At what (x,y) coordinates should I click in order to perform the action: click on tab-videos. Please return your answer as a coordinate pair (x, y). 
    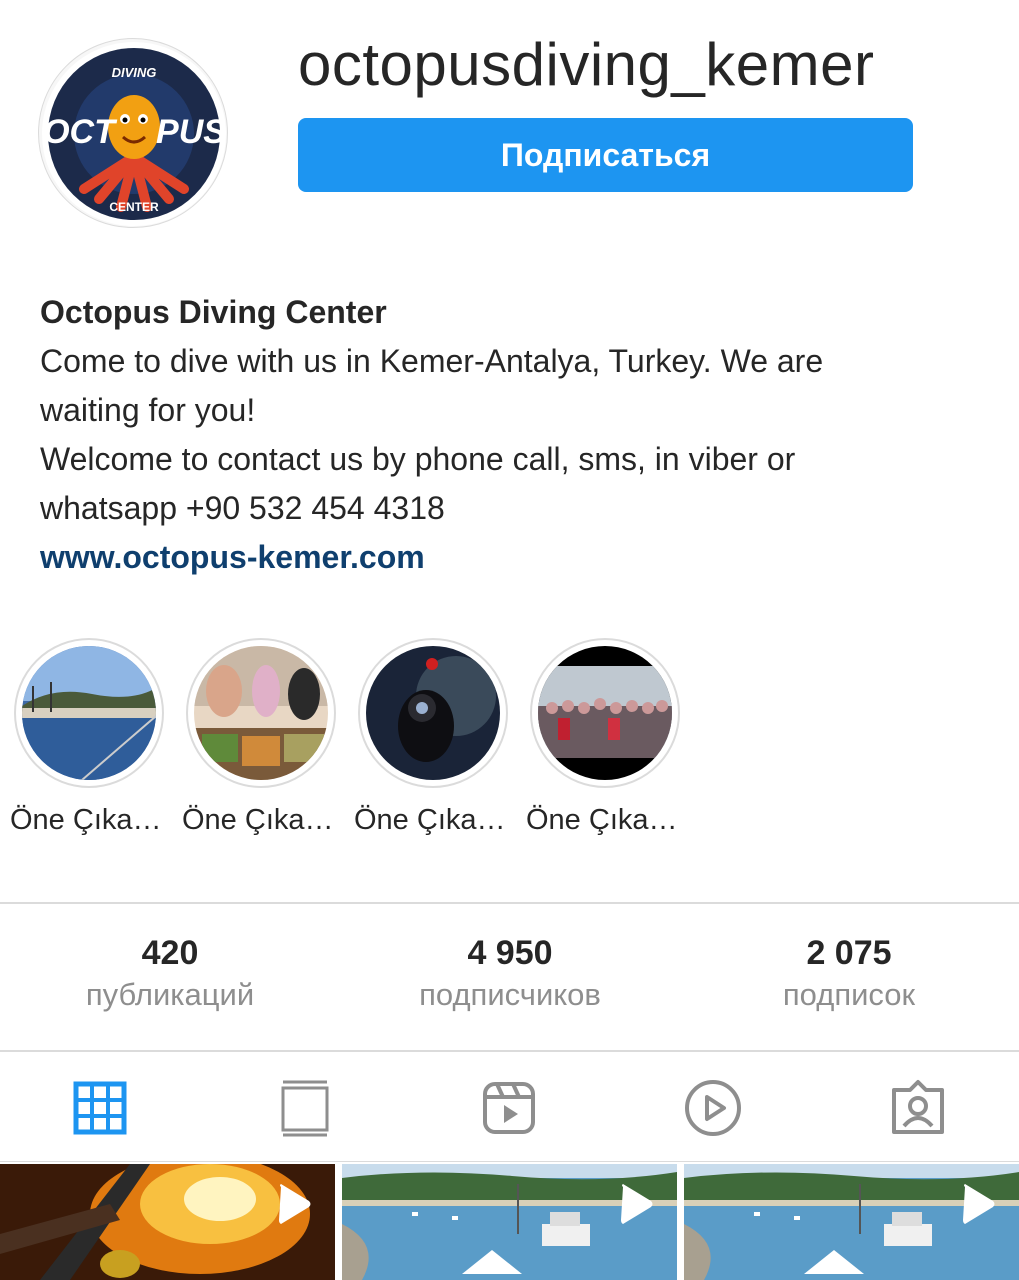
    Looking at the image, I should click on (713, 1108).